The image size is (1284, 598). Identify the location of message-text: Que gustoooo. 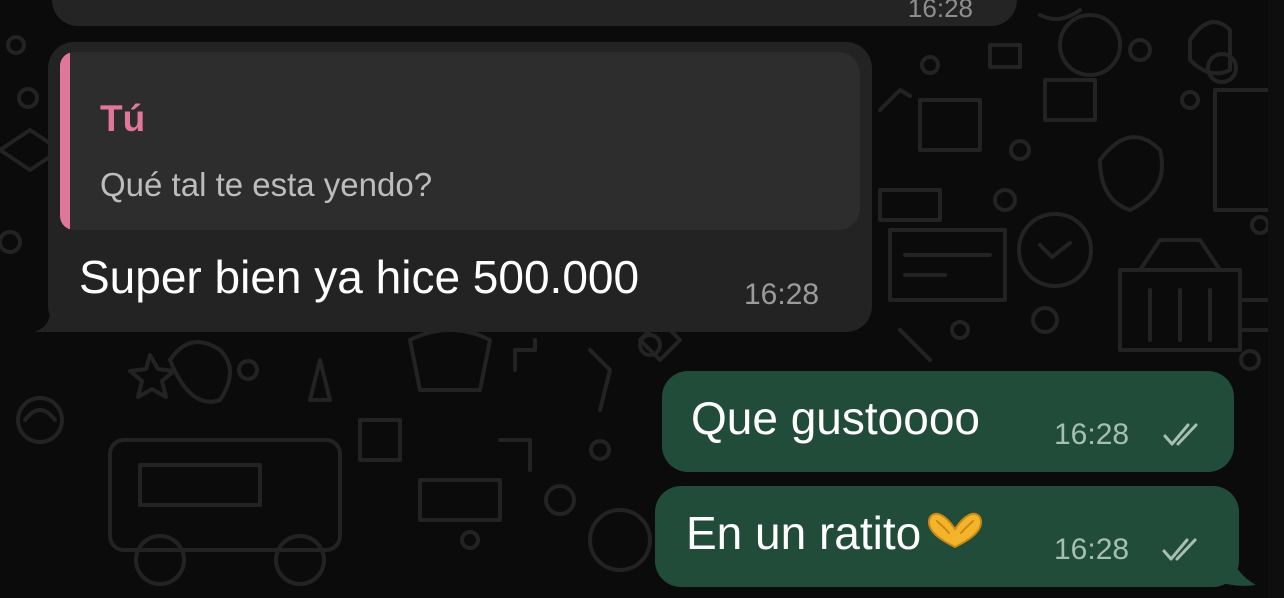
(836, 418).